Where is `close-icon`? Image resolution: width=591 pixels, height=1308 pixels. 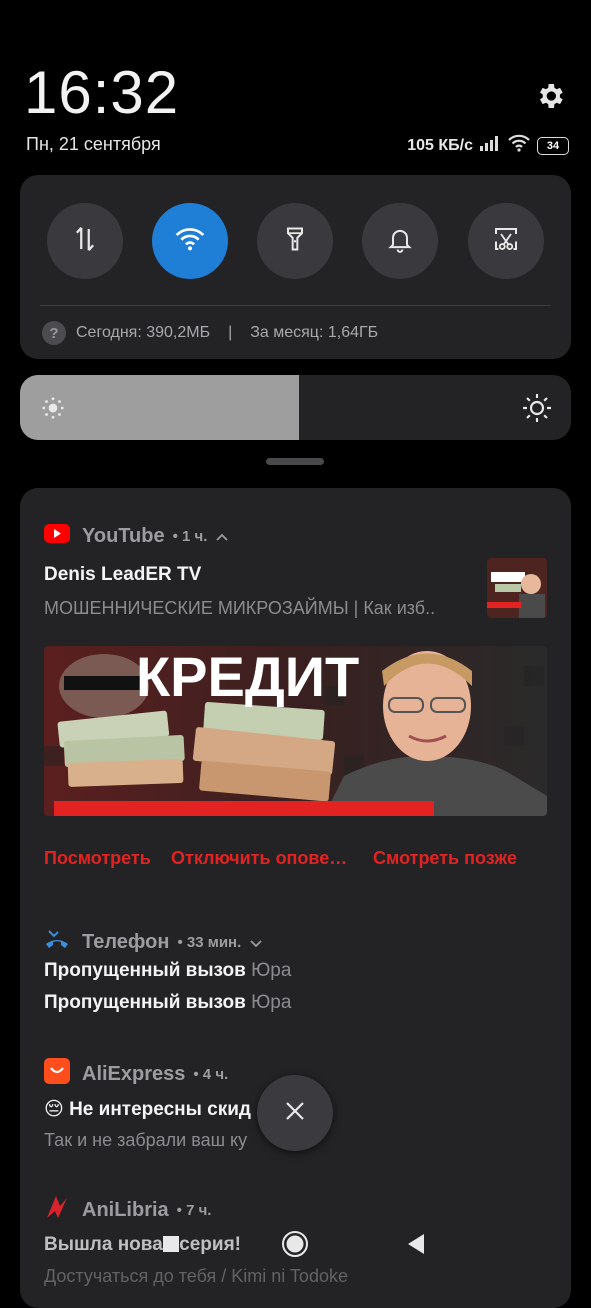 close-icon is located at coordinates (295, 1113).